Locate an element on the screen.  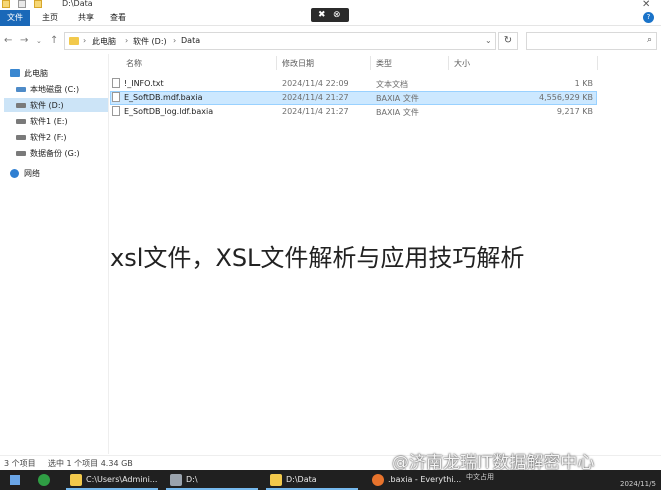
properties-icon is located at coordinates (22, 4).